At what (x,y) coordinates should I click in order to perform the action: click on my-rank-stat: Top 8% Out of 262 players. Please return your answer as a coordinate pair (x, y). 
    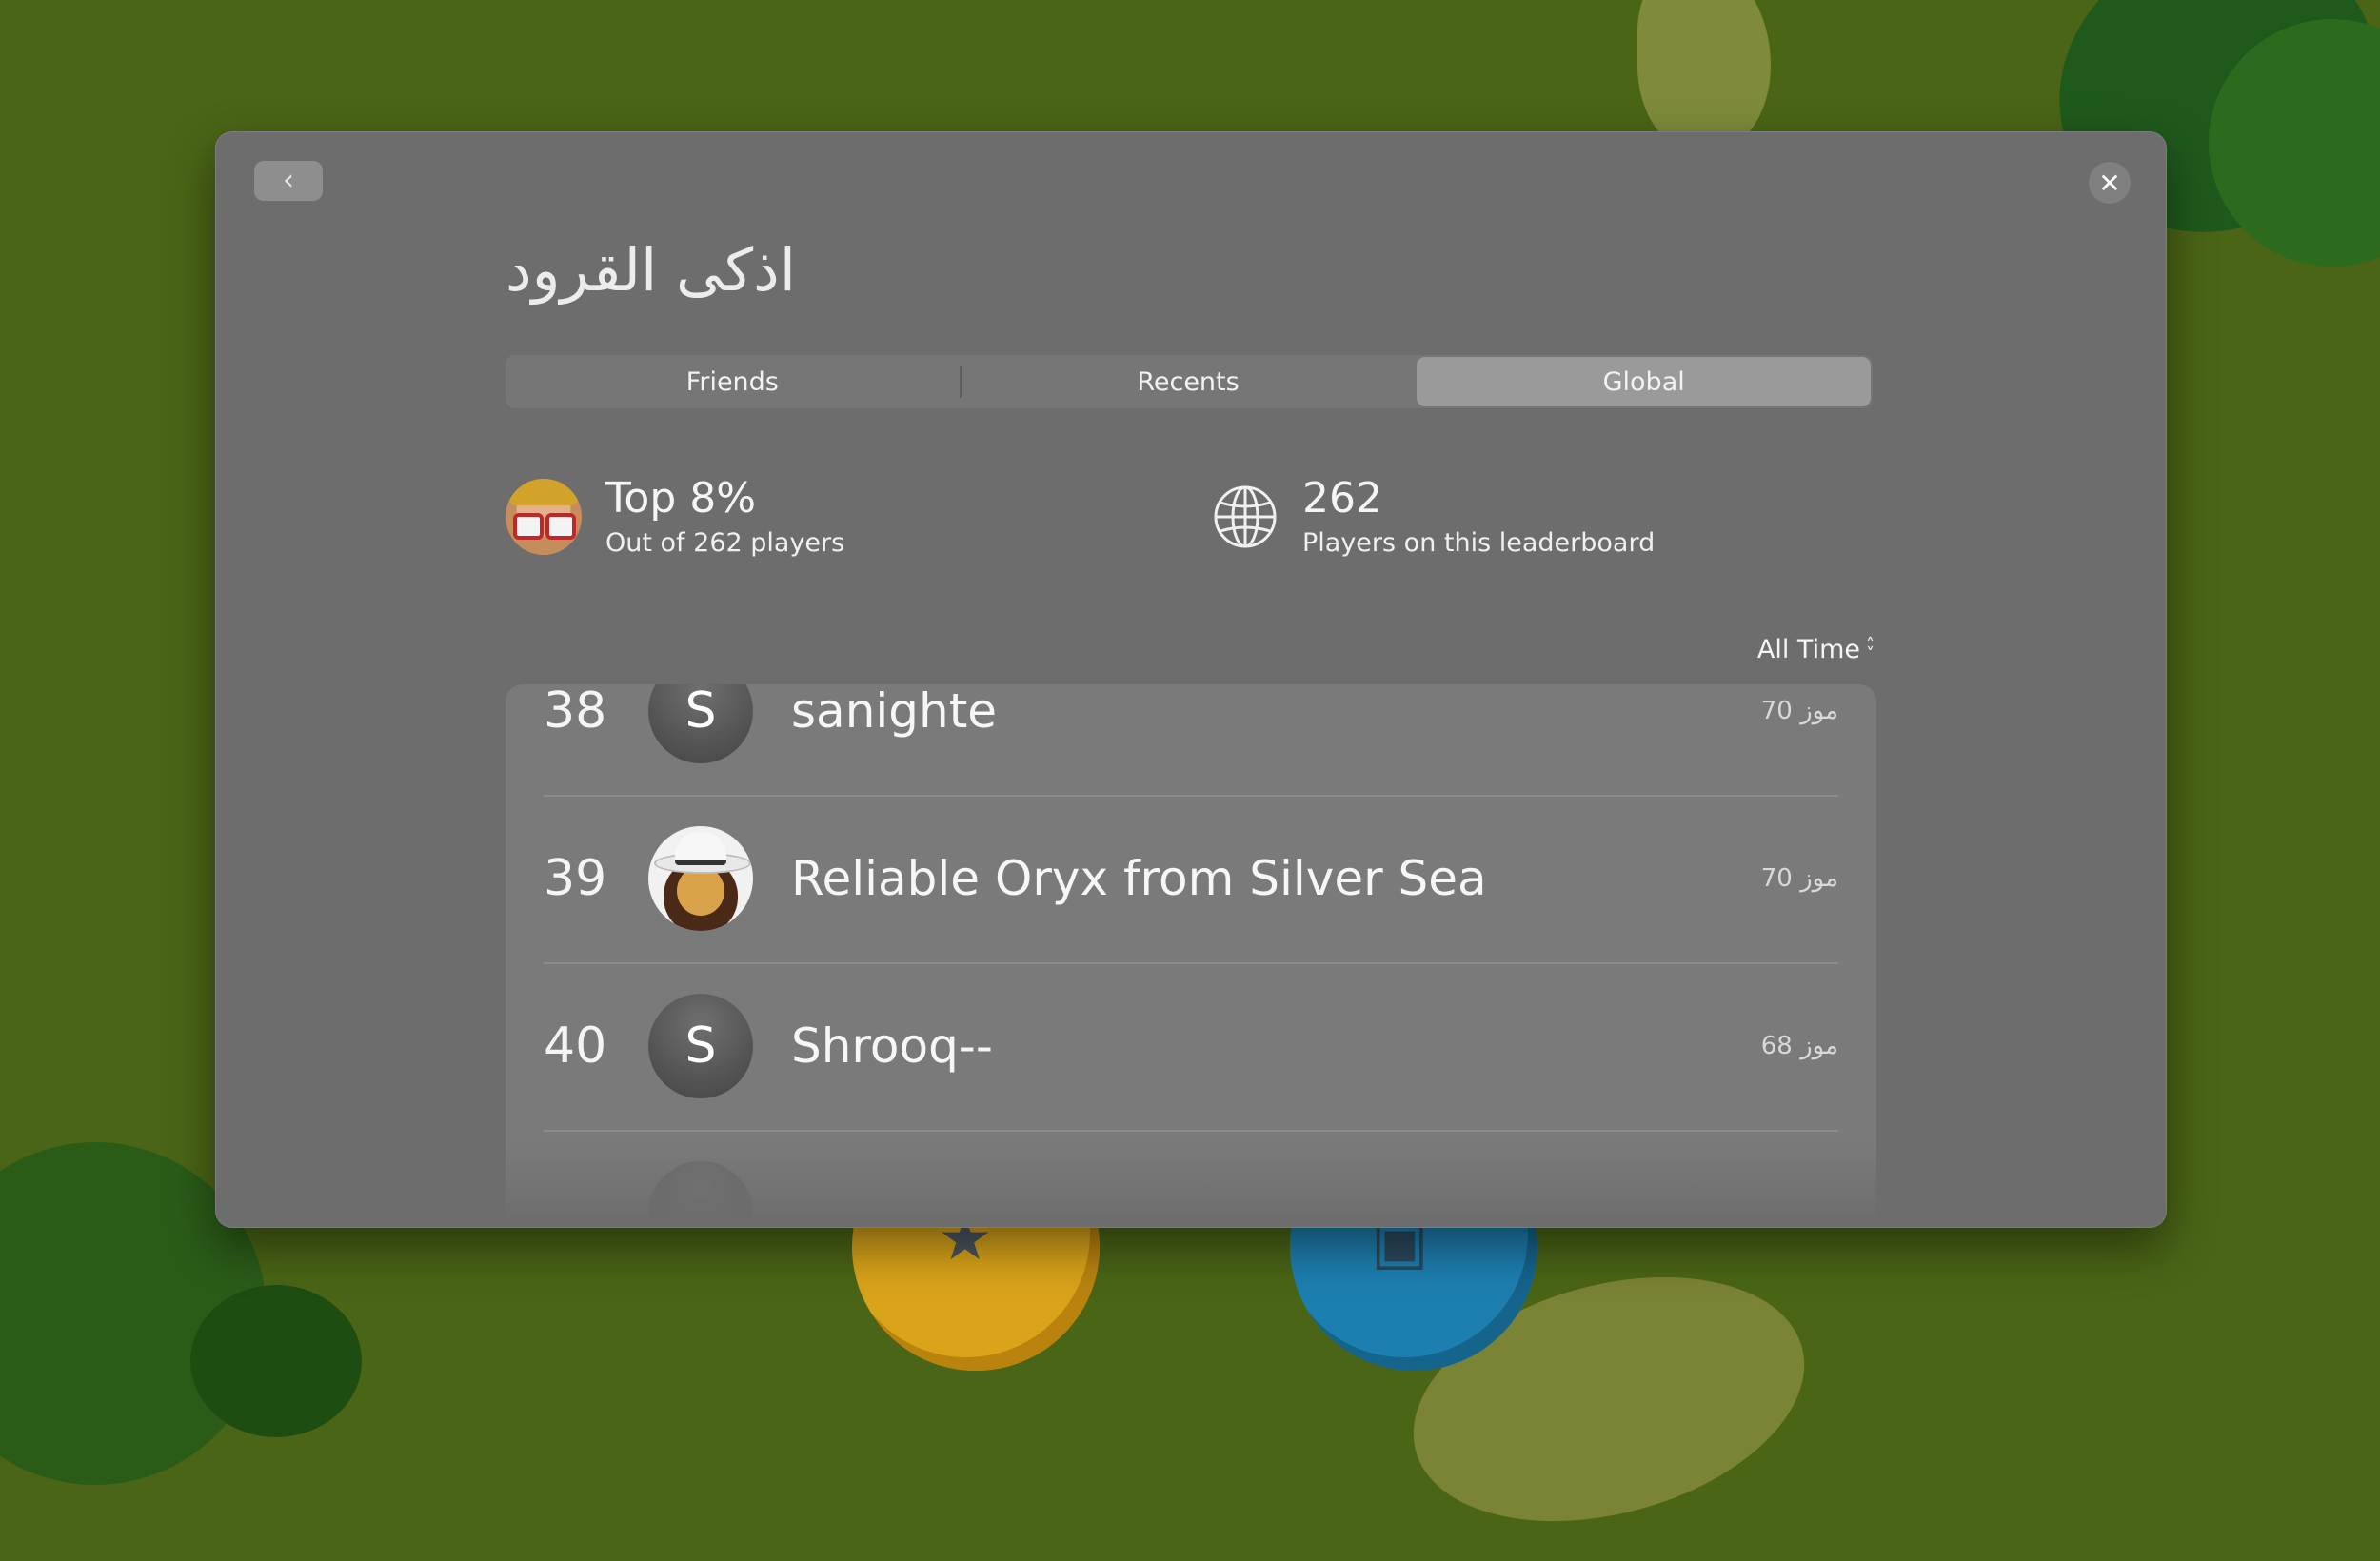
    Looking at the image, I should click on (675, 517).